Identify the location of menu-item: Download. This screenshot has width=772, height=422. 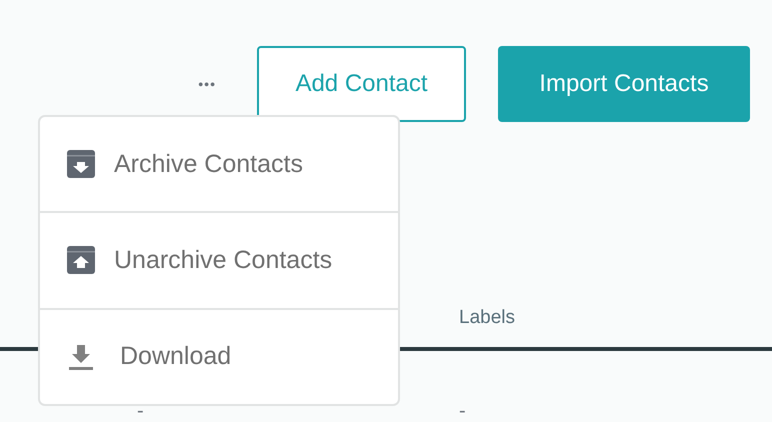
(219, 357).